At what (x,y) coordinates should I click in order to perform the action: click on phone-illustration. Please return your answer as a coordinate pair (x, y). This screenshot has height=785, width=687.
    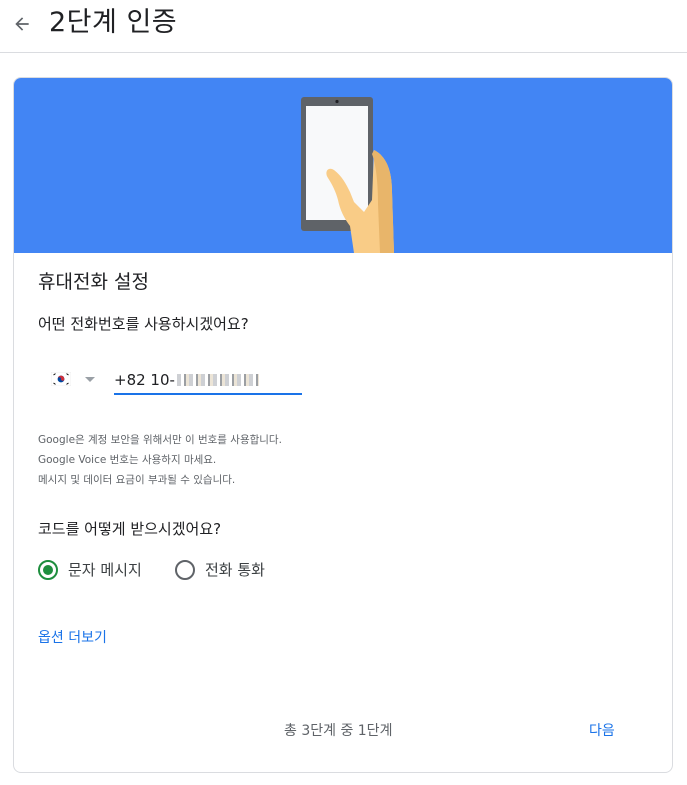
    Looking at the image, I should click on (347, 175).